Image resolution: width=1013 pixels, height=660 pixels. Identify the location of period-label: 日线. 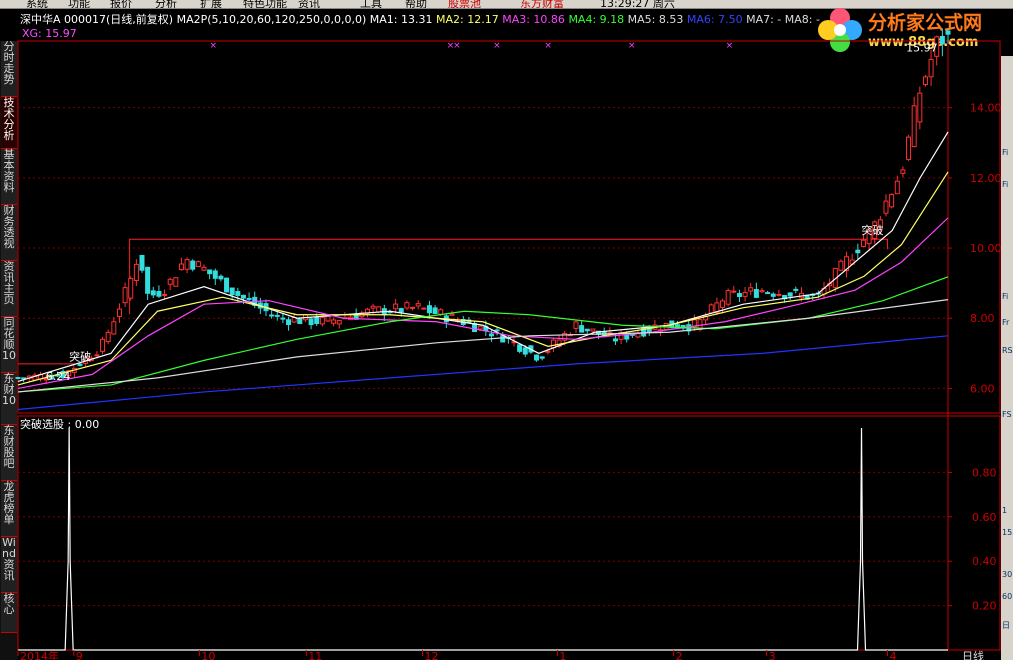
(973, 654).